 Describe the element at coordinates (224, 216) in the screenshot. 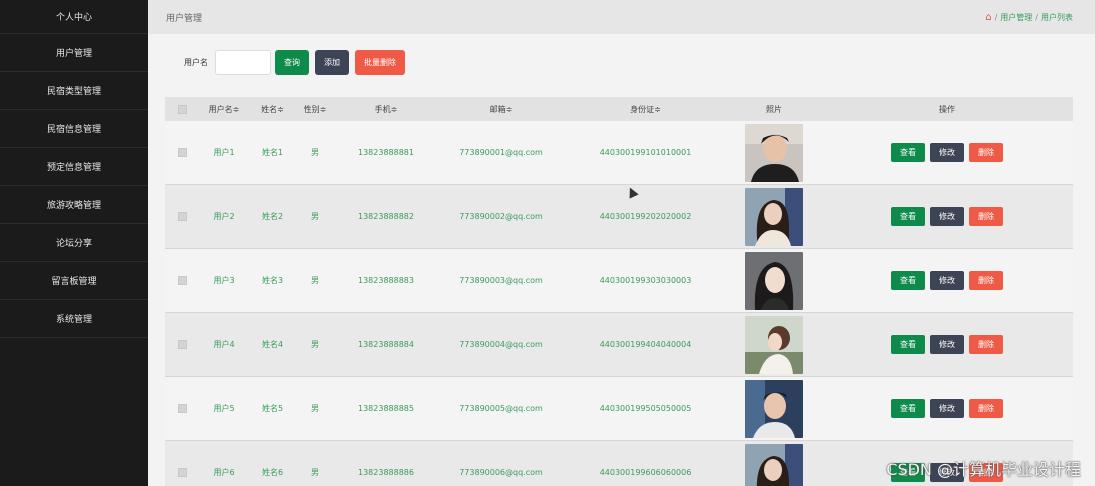

I see `cell-username: 用户2` at that location.